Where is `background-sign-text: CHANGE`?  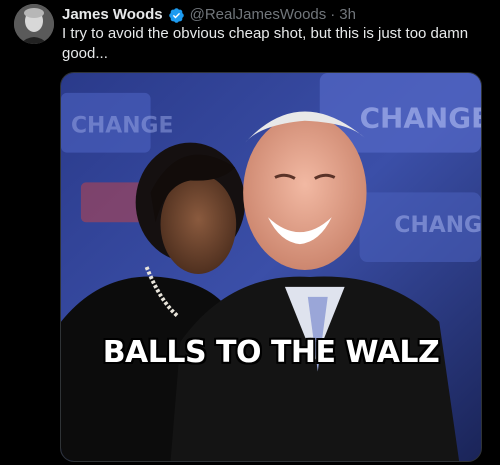 background-sign-text: CHANGE is located at coordinates (420, 118).